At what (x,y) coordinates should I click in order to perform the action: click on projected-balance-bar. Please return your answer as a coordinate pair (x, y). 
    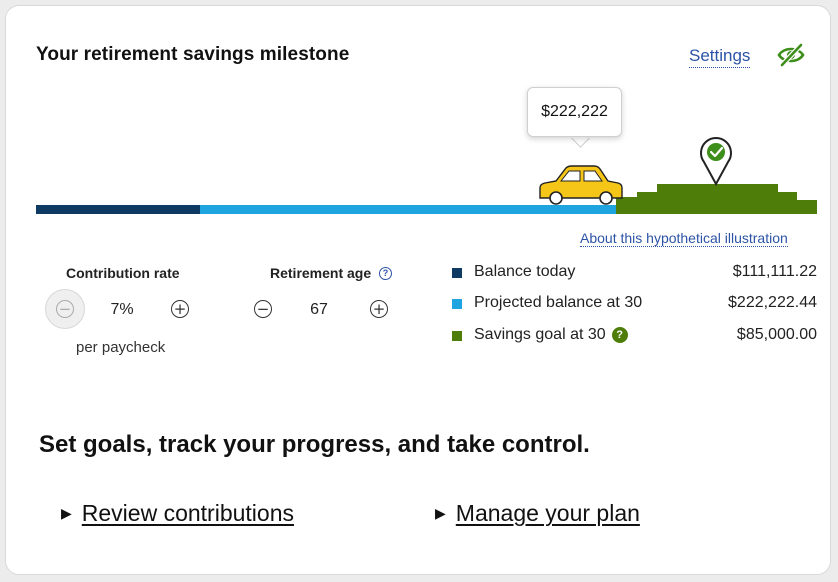
    Looking at the image, I should click on (410, 209).